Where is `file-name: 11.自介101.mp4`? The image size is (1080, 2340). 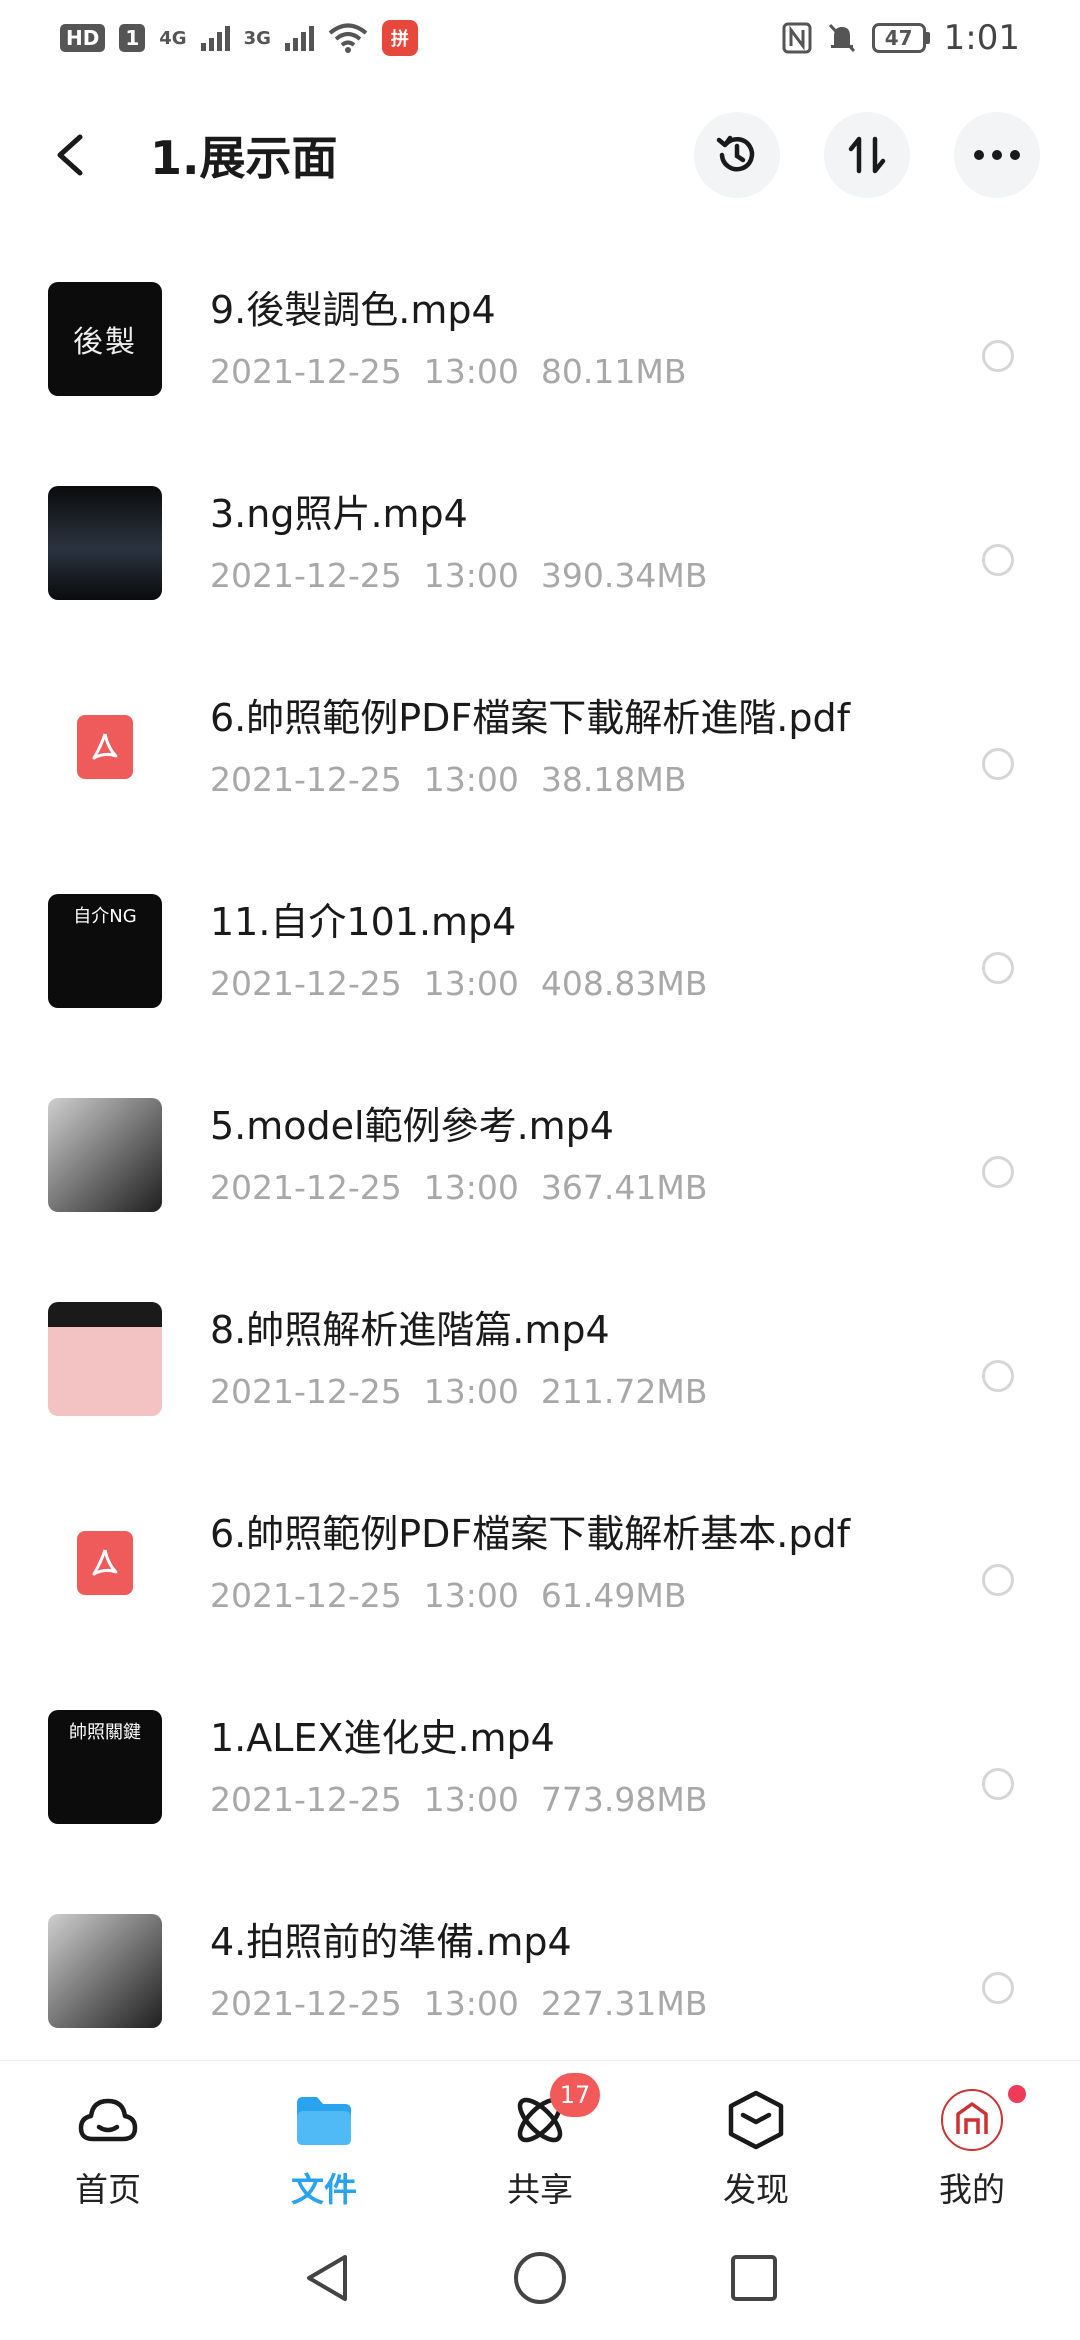
file-name: 11.自介101.mp4 is located at coordinates (363, 922).